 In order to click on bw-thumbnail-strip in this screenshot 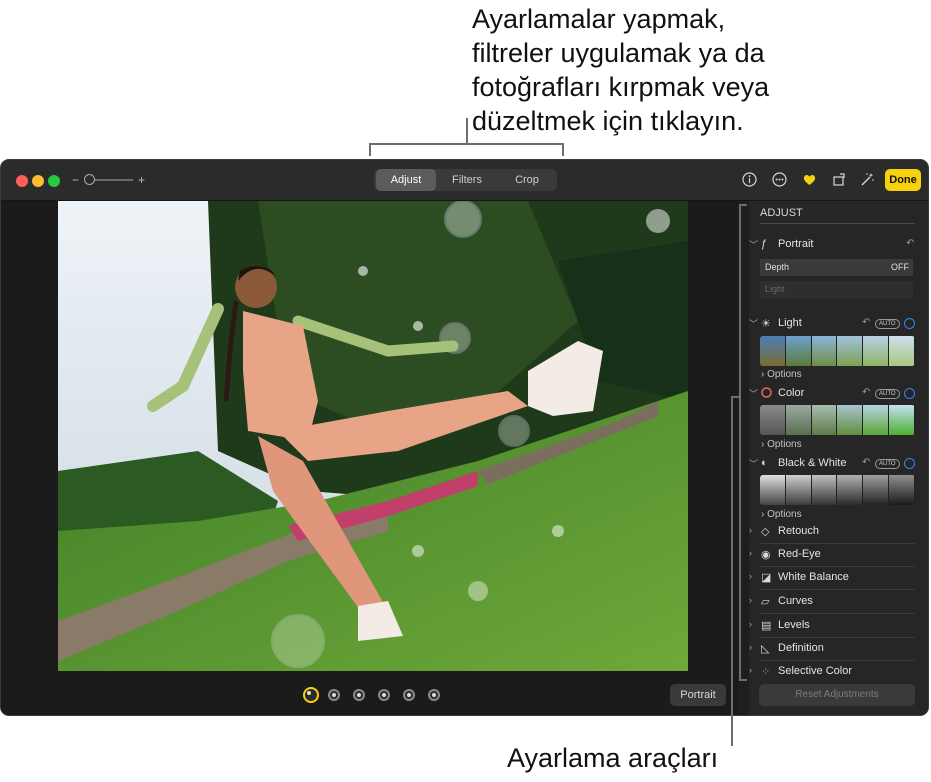, I will do `click(837, 490)`.